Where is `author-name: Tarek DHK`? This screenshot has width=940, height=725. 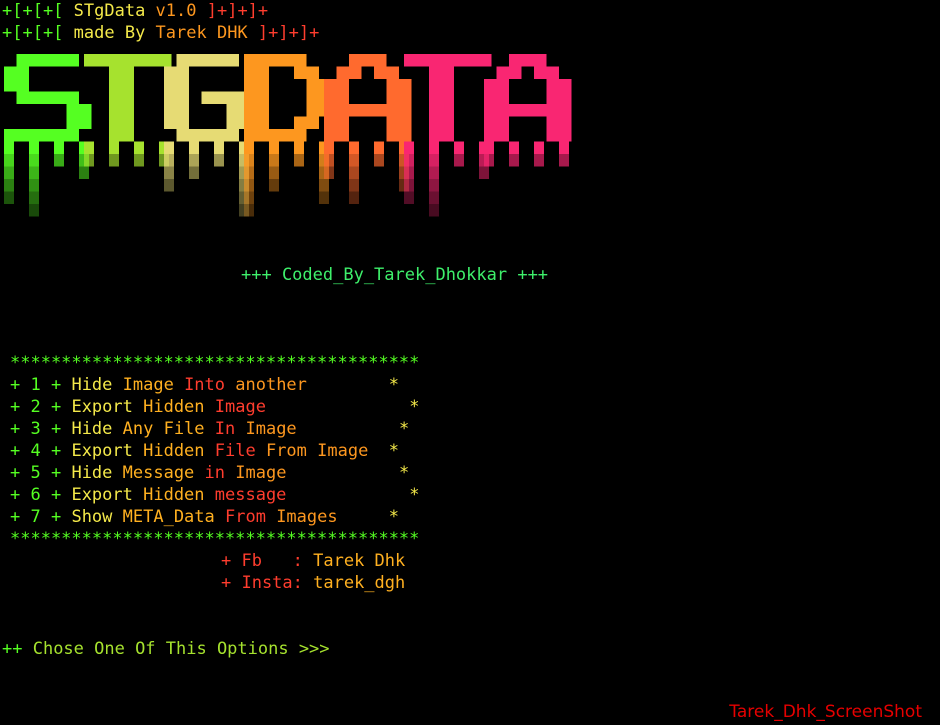 author-name: Tarek DHK is located at coordinates (196, 33).